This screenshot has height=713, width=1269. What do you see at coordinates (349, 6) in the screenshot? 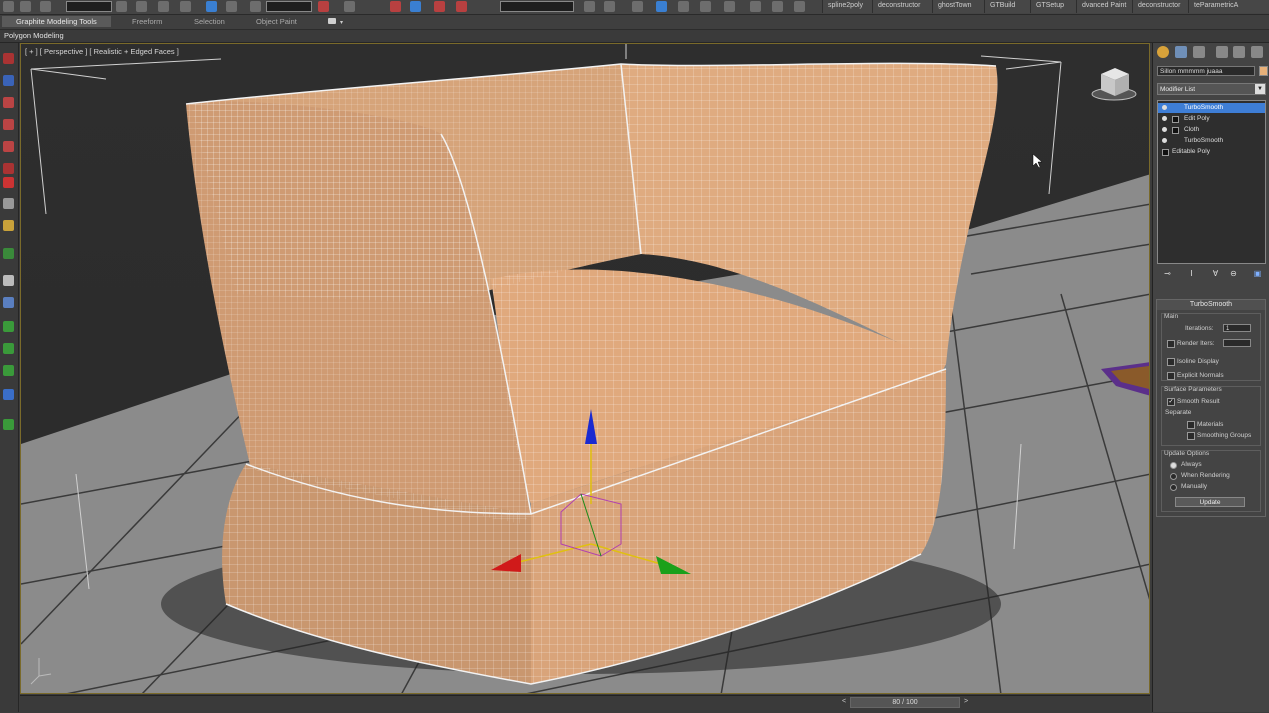
I see `manipulate-icon` at bounding box center [349, 6].